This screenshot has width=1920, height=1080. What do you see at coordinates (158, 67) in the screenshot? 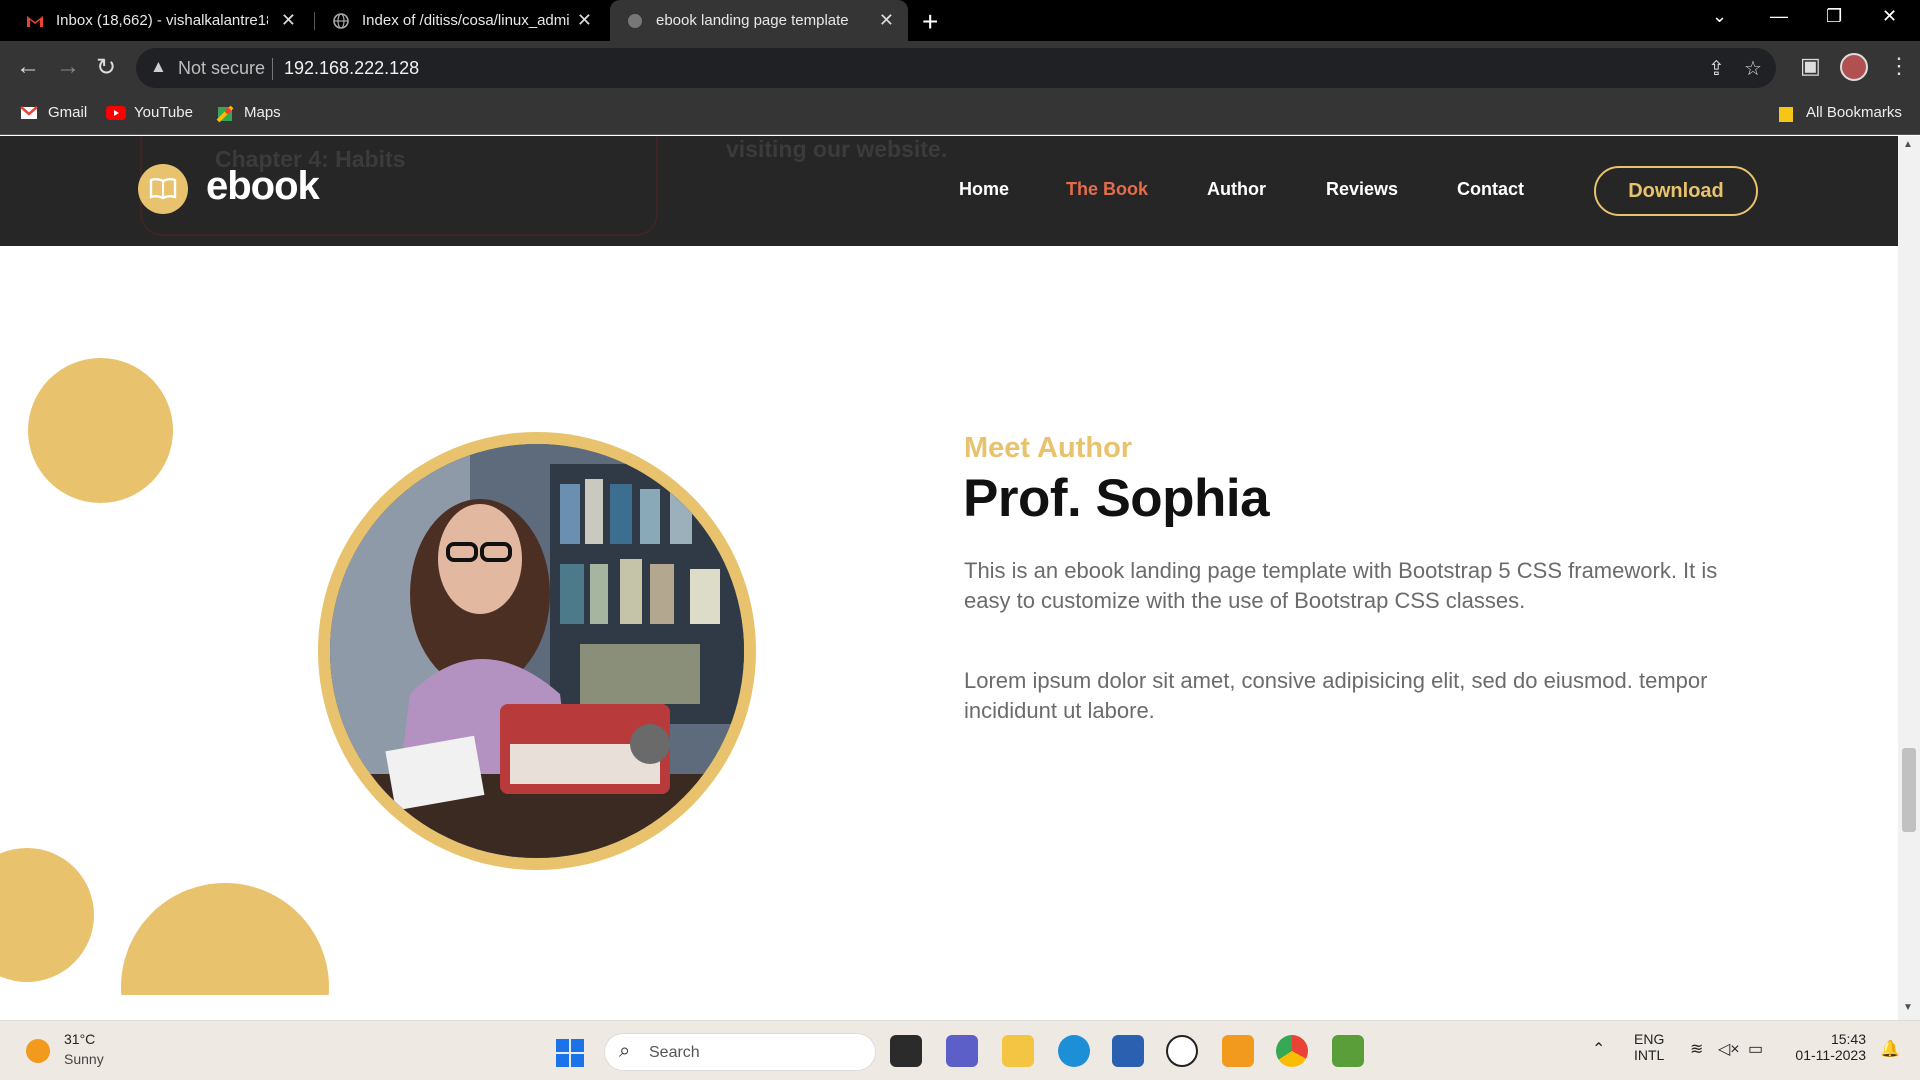
I see `warning-icon: ▲` at bounding box center [158, 67].